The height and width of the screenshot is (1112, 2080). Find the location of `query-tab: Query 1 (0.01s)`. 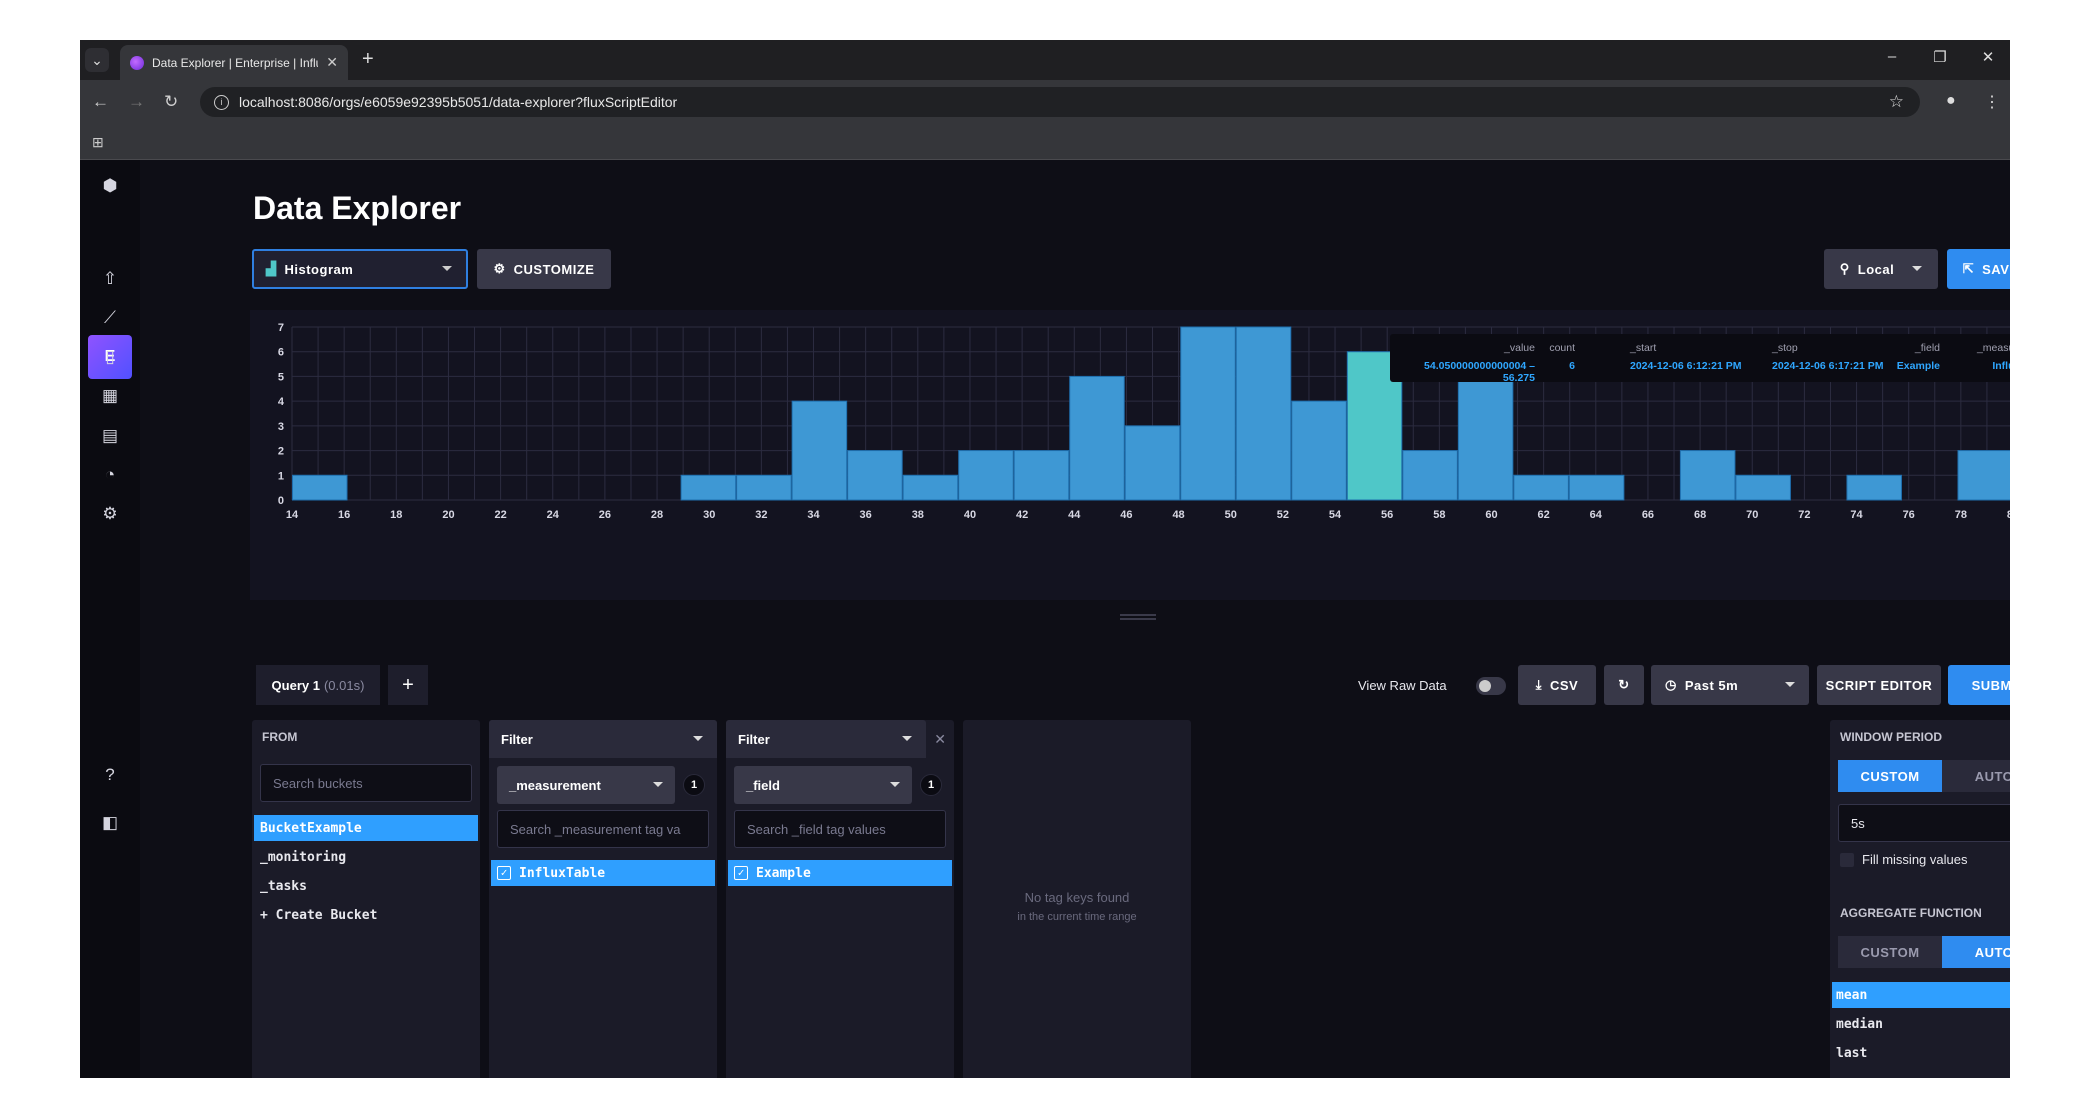

query-tab: Query 1 (0.01s) is located at coordinates (318, 685).